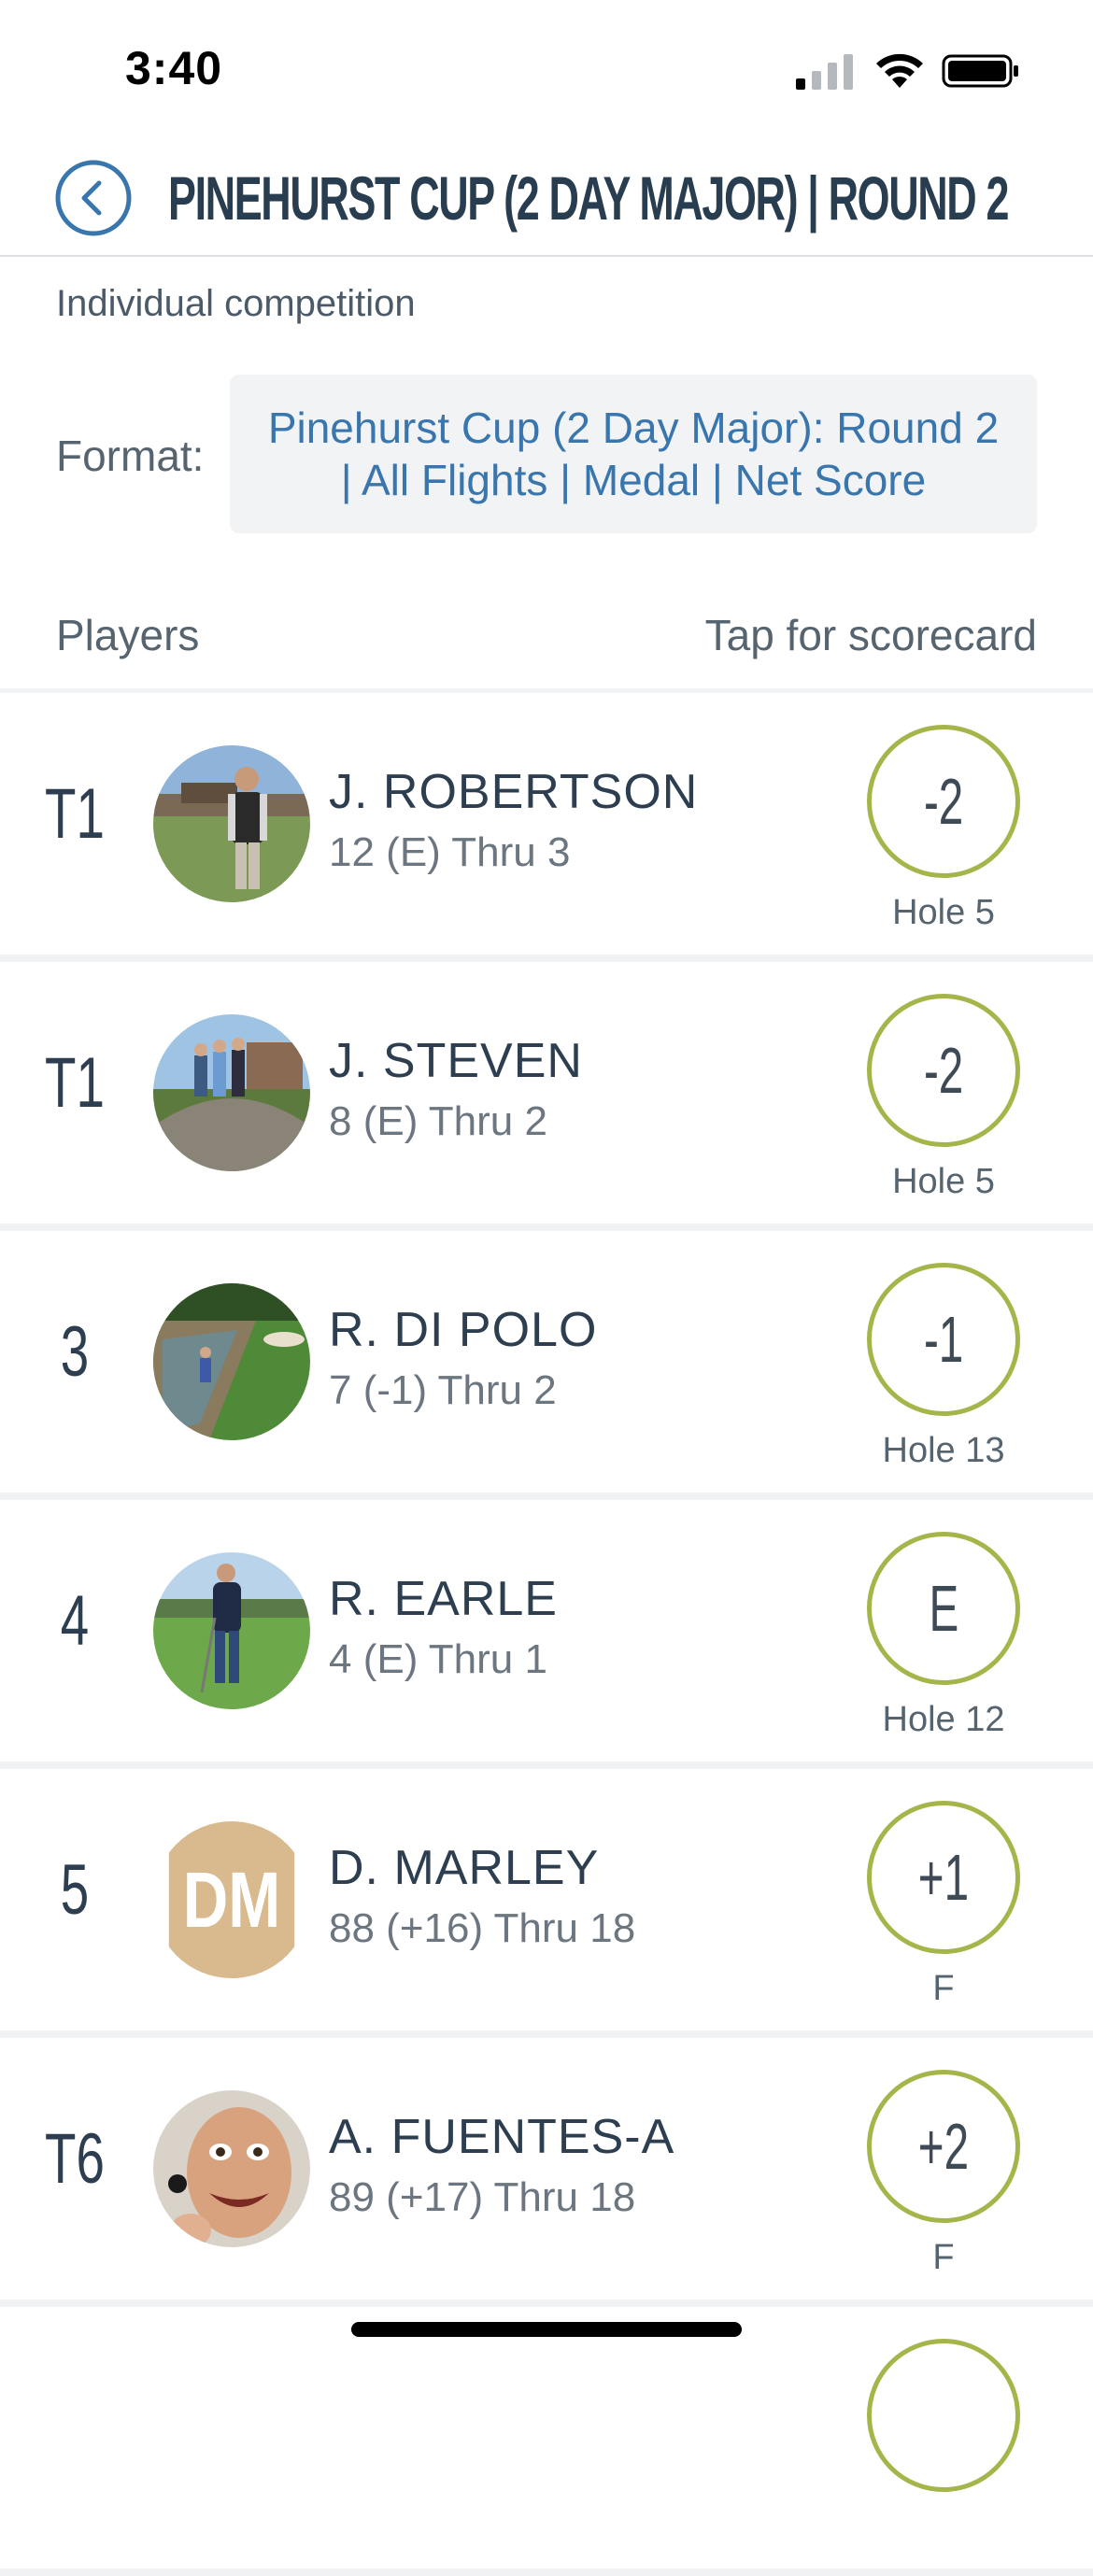 The height and width of the screenshot is (2576, 1093). I want to click on score-badge: E, so click(943, 1608).